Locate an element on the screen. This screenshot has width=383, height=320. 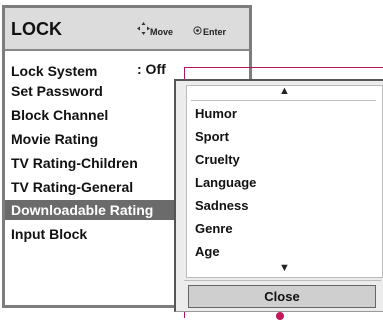
move-icon is located at coordinates (143, 28).